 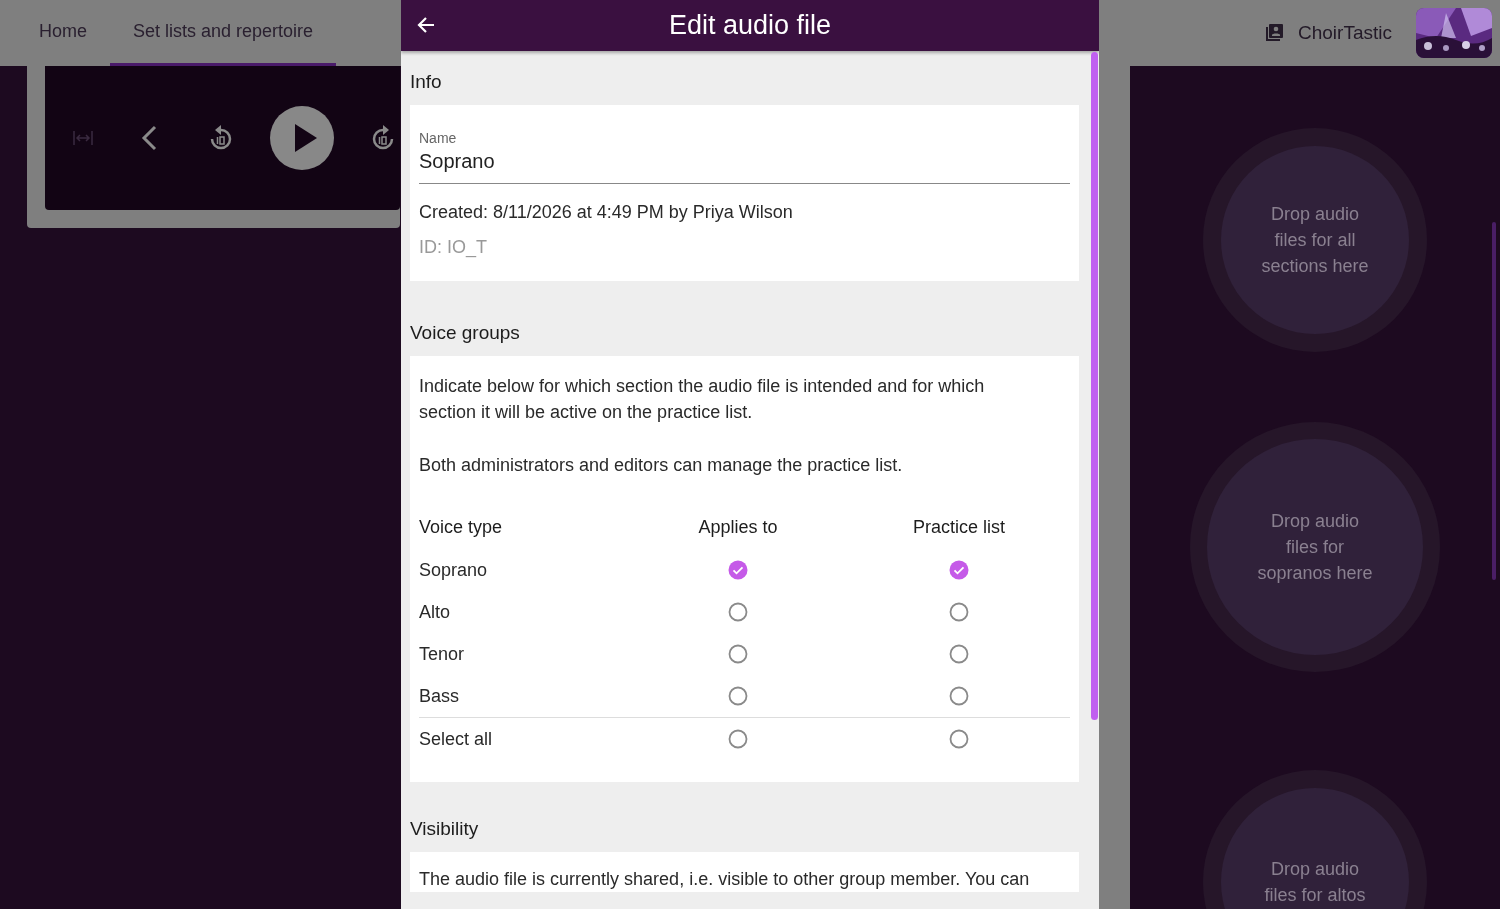 I want to click on contacts-icon, so click(x=1274, y=33).